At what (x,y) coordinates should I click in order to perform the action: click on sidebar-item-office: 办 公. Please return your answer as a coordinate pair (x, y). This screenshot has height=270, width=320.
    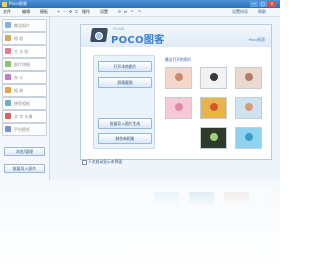
    Looking at the image, I should click on (24, 77).